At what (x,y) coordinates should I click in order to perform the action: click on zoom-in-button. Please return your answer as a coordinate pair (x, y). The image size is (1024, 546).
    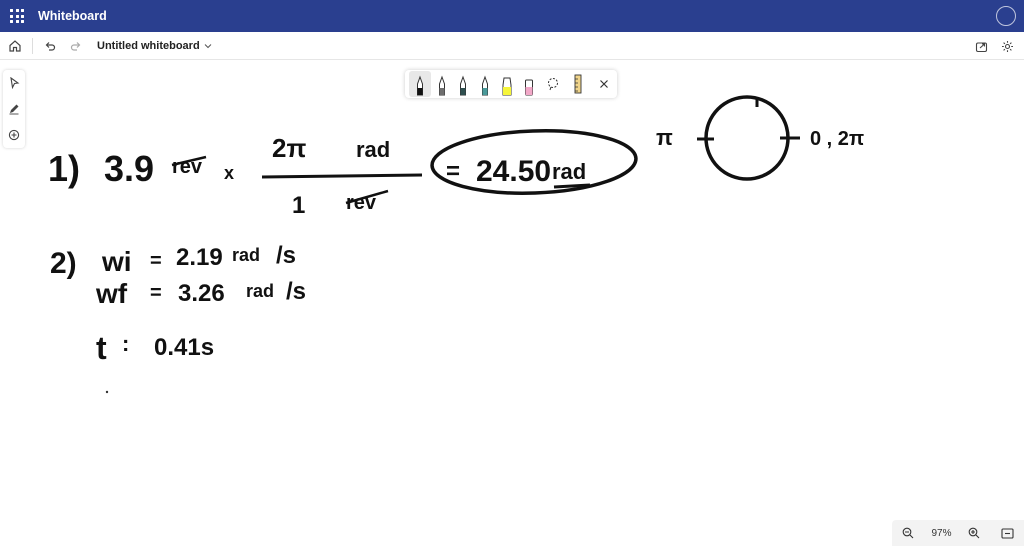
    Looking at the image, I should click on (974, 533).